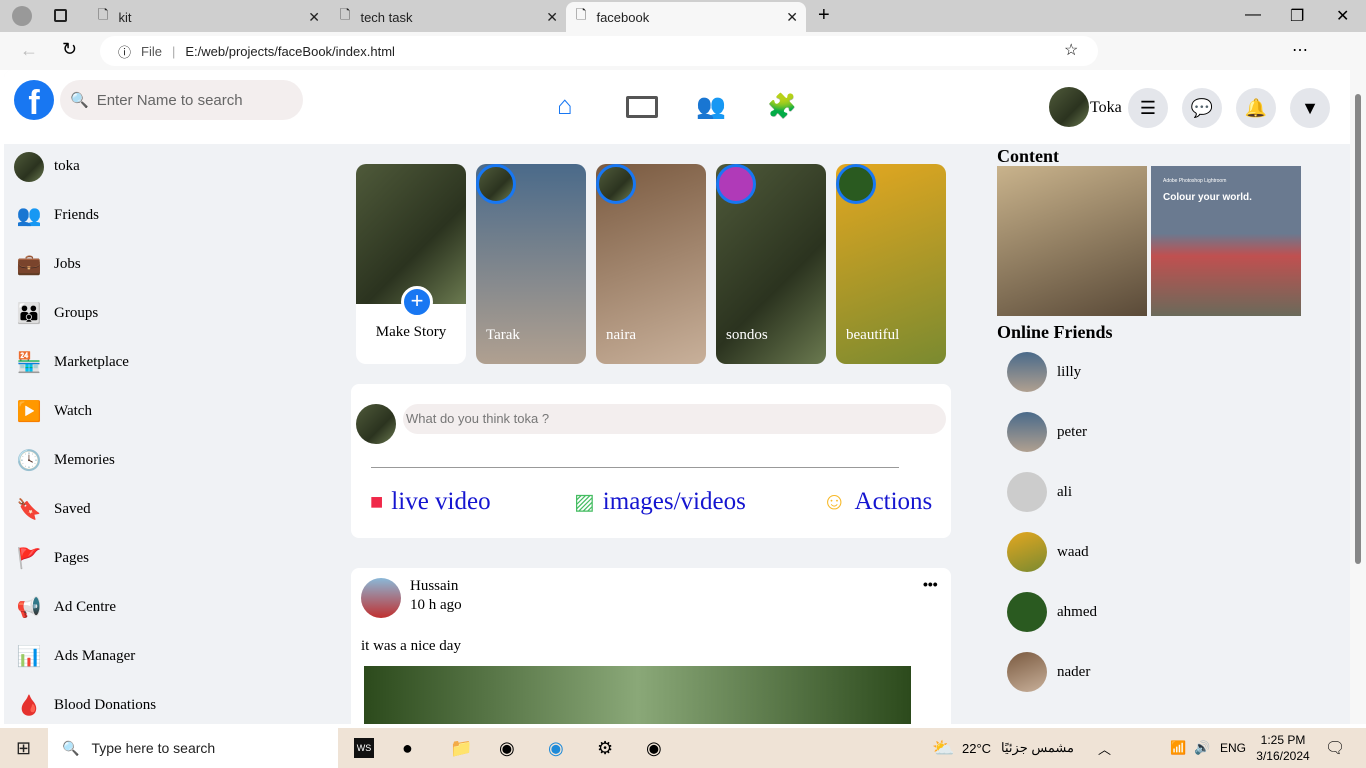 This screenshot has width=1366, height=768. Describe the element at coordinates (164, 264) in the screenshot. I see `sidebar-item-jobs: 💼 Jobs` at that location.